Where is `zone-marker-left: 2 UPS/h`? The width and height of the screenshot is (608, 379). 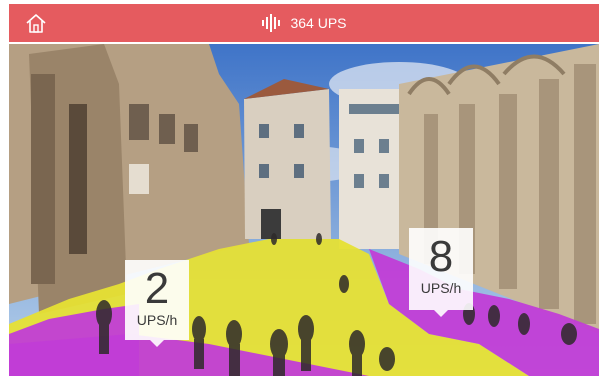 zone-marker-left: 2 UPS/h is located at coordinates (157, 303).